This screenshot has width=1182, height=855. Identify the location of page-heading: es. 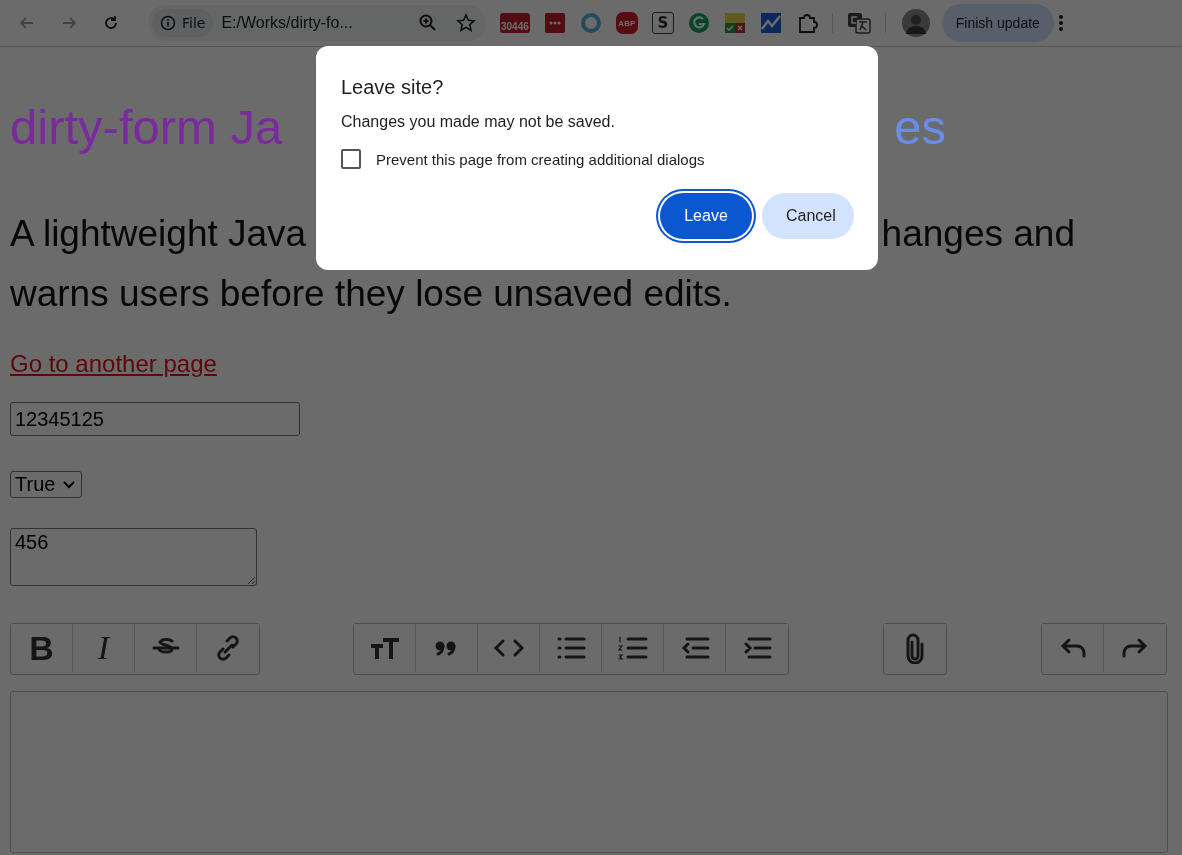
(920, 127).